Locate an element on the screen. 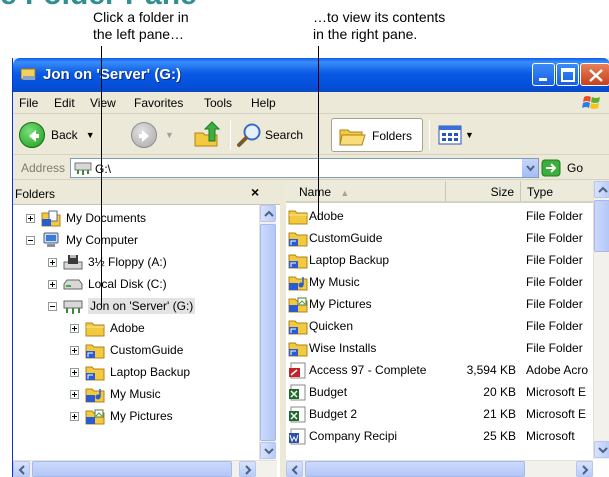 The image size is (609, 477). views-dropdown-icon: ▼ is located at coordinates (469, 135).